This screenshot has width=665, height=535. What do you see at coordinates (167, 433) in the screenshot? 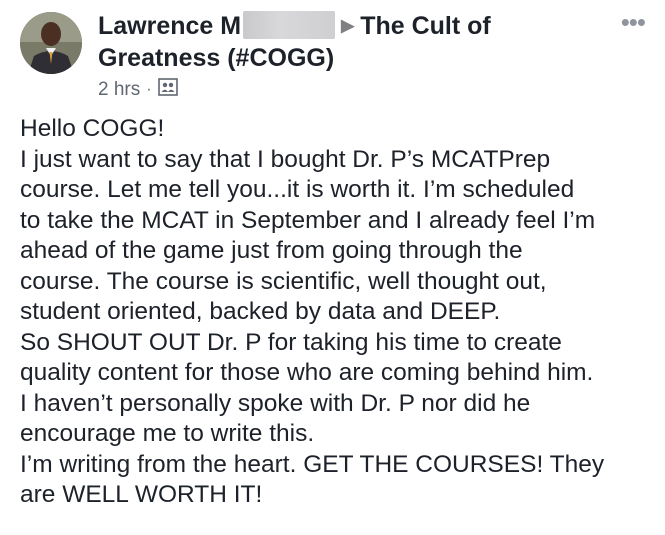
I see `post-line: encourage me to write this.` at bounding box center [167, 433].